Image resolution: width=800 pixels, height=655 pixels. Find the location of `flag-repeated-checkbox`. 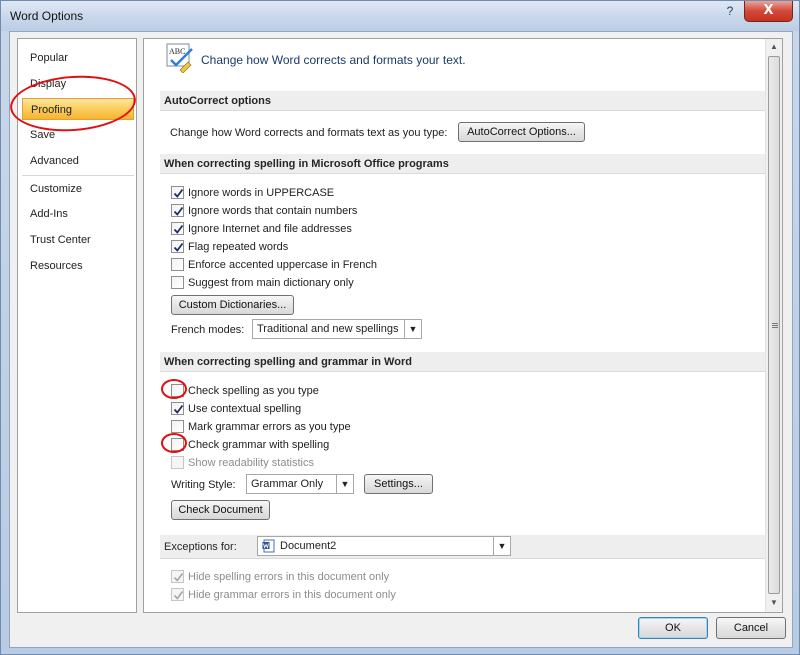

flag-repeated-checkbox is located at coordinates (177, 246).